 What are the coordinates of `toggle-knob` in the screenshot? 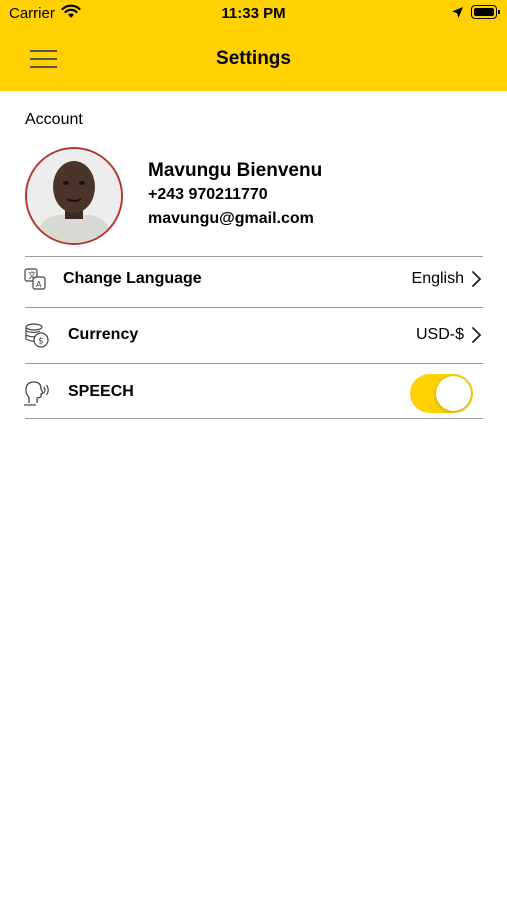 It's located at (453, 393).